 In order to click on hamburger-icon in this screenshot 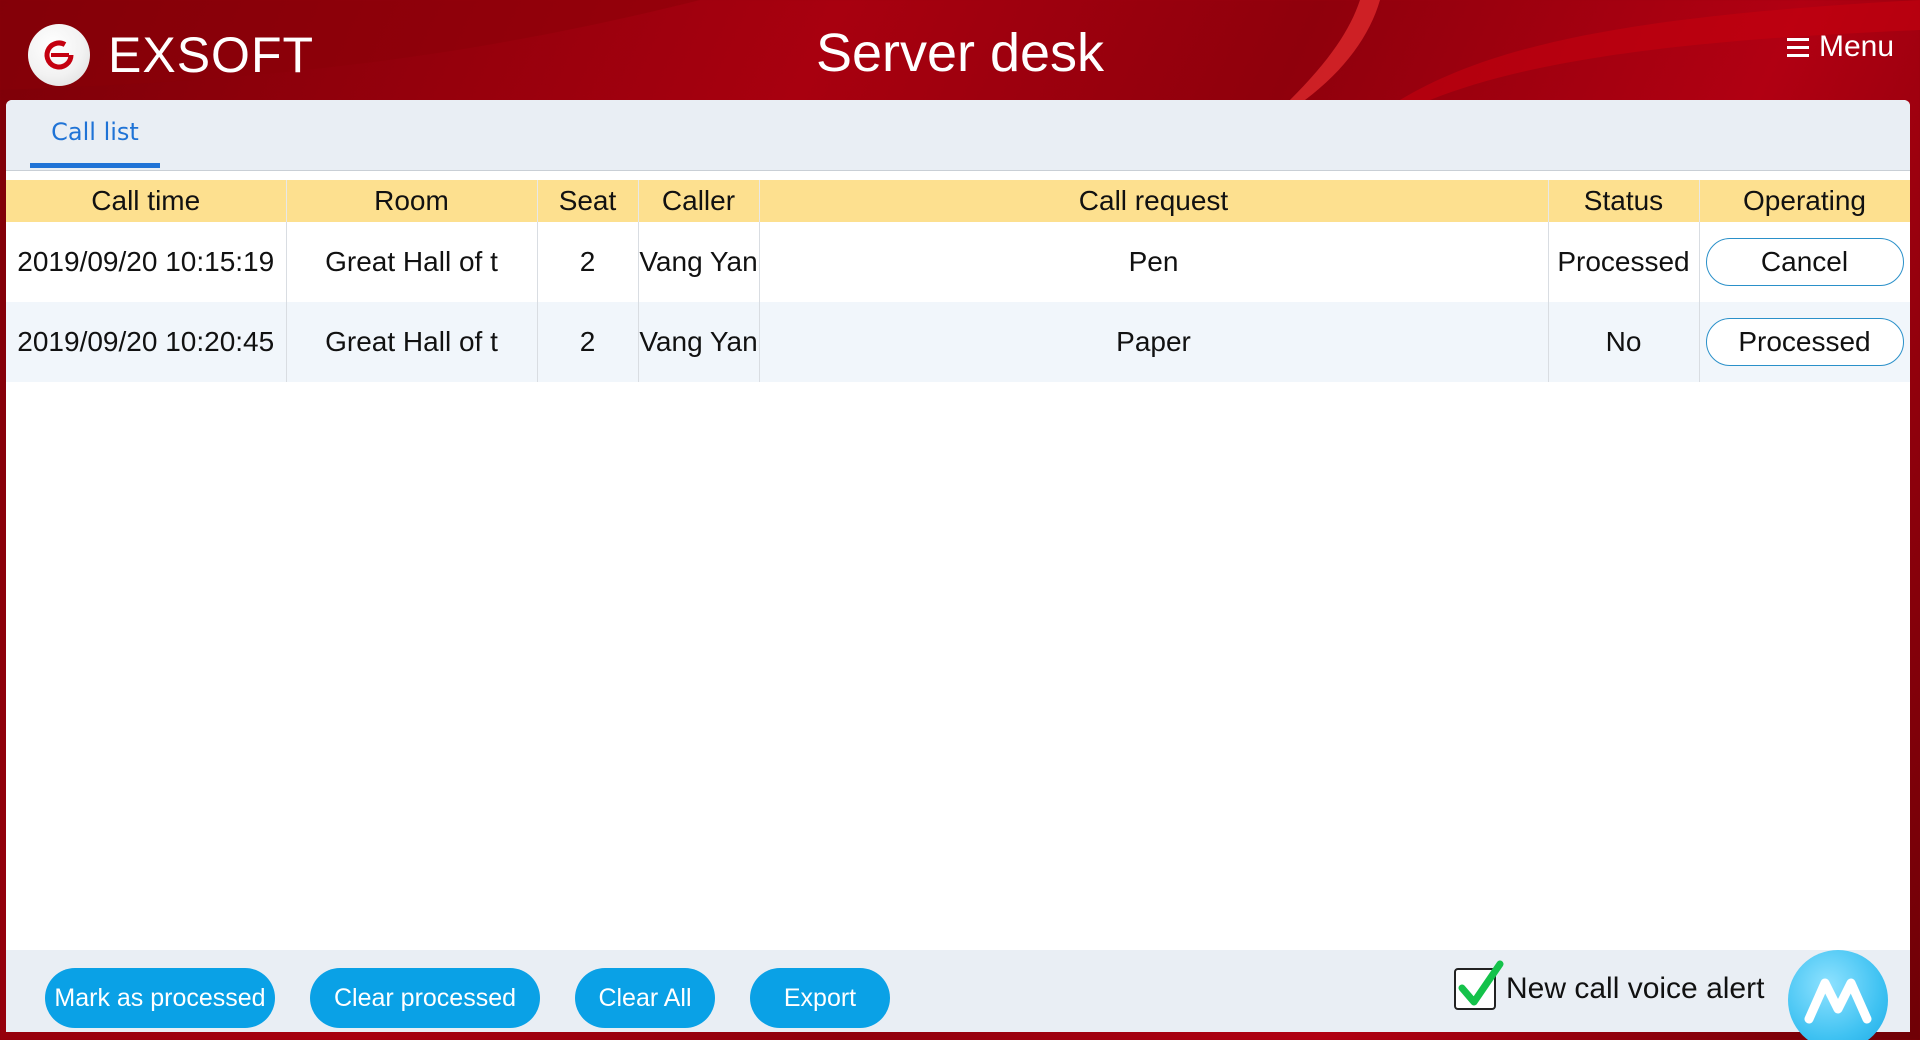, I will do `click(1797, 47)`.